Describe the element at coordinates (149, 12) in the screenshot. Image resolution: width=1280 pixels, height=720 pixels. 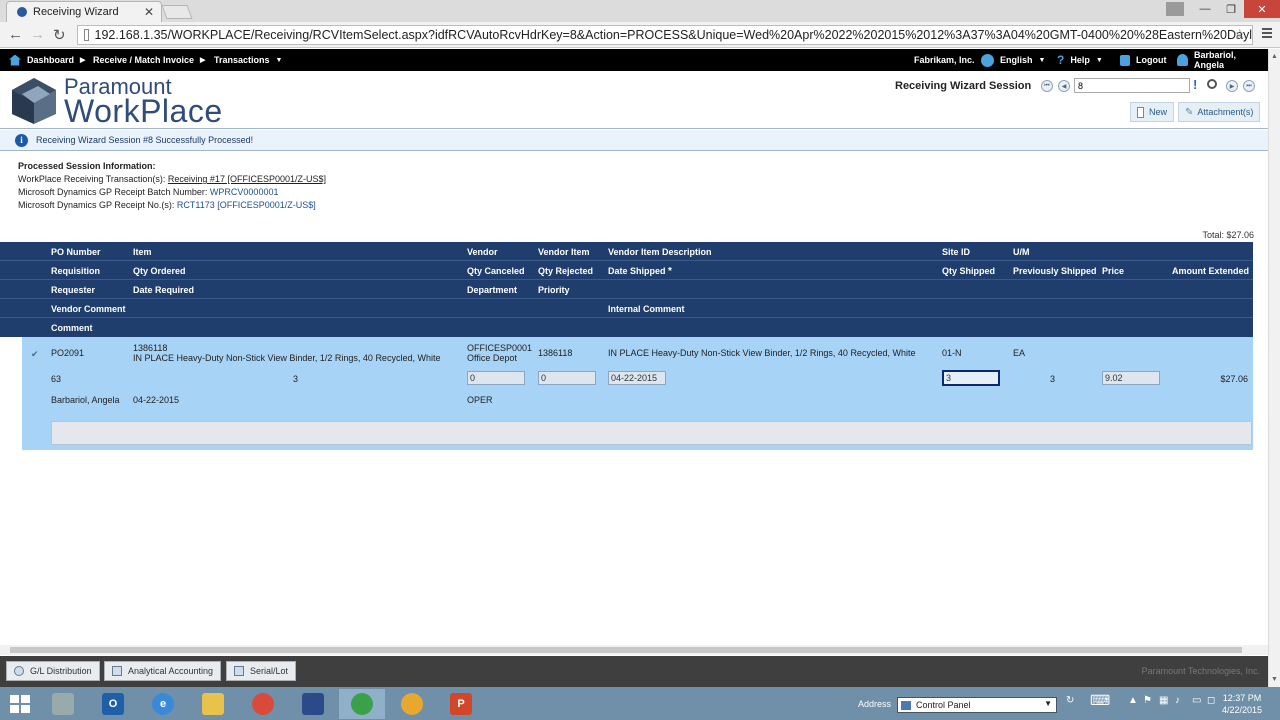
I see `tab-close-icon: ✕` at that location.